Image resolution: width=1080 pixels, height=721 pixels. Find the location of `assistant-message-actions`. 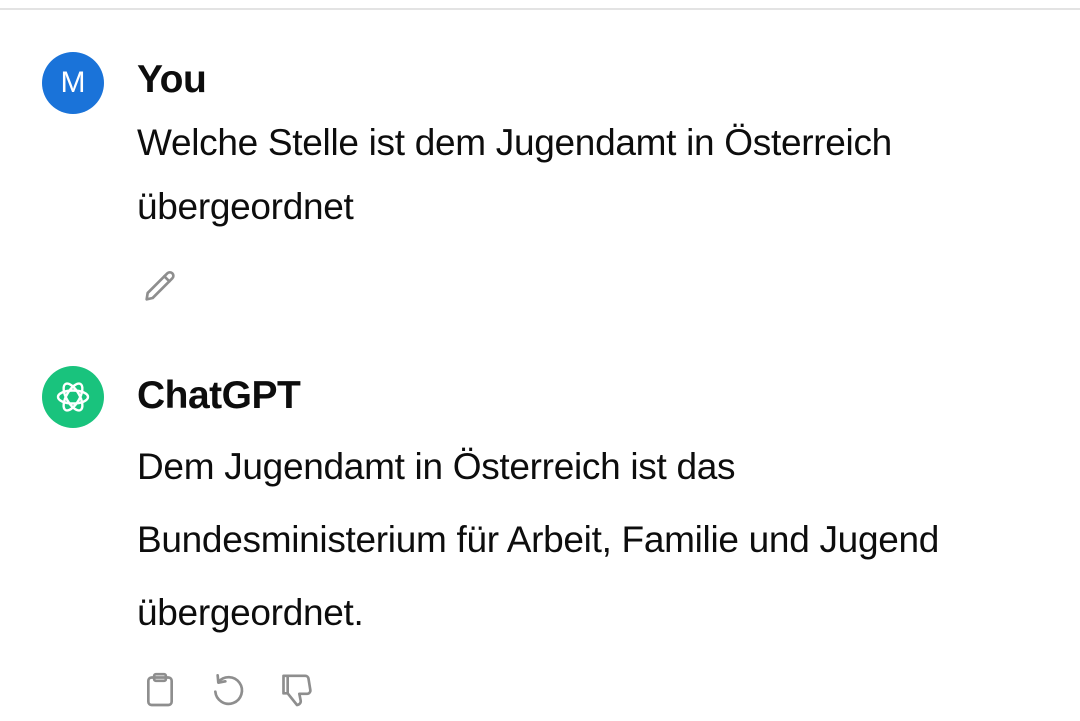

assistant-message-actions is located at coordinates (239, 690).